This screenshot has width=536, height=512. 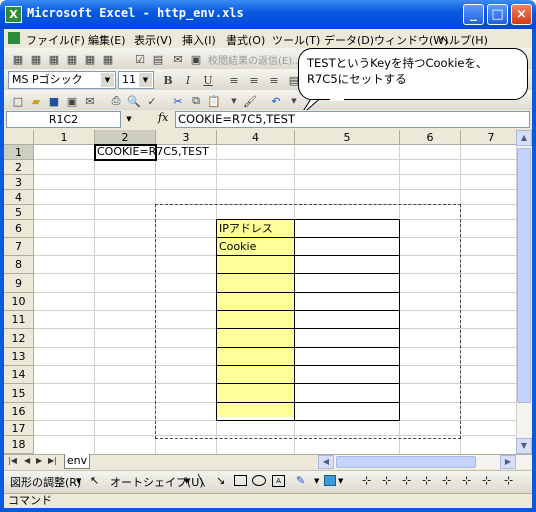 I want to click on menu-edit: 編集(E), so click(x=107, y=40).